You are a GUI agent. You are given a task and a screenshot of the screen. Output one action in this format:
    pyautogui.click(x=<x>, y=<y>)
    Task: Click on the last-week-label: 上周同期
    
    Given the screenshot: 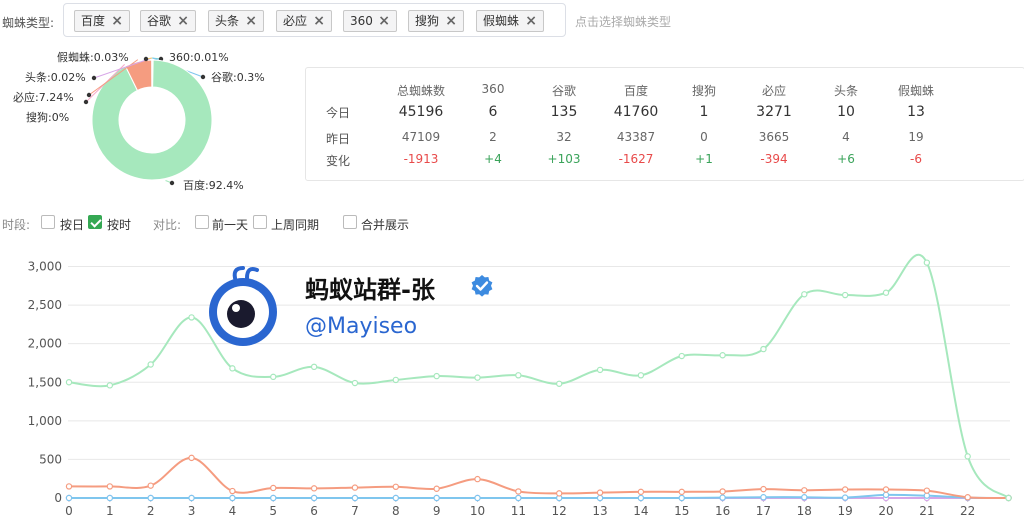 What is the action you would take?
    pyautogui.click(x=295, y=224)
    